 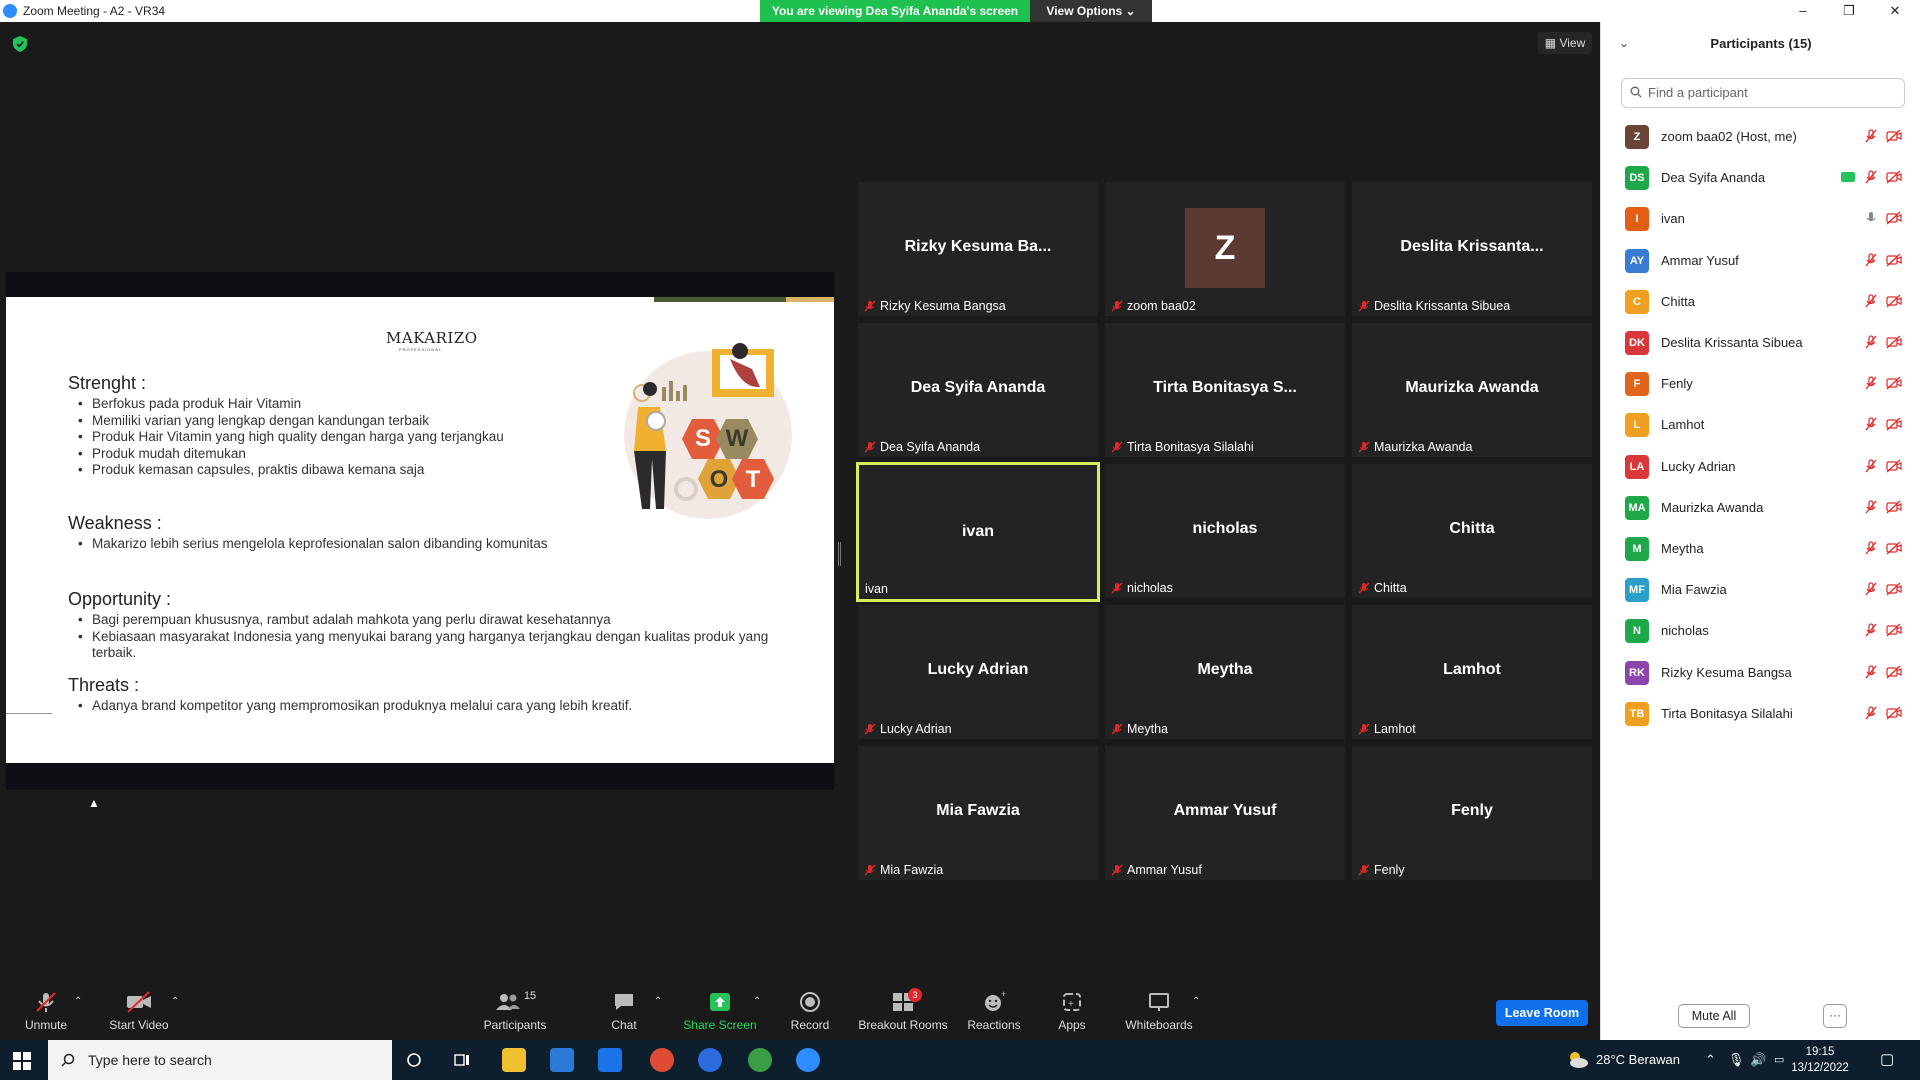 What do you see at coordinates (808, 1060) in the screenshot?
I see `zoom-taskbar-icon` at bounding box center [808, 1060].